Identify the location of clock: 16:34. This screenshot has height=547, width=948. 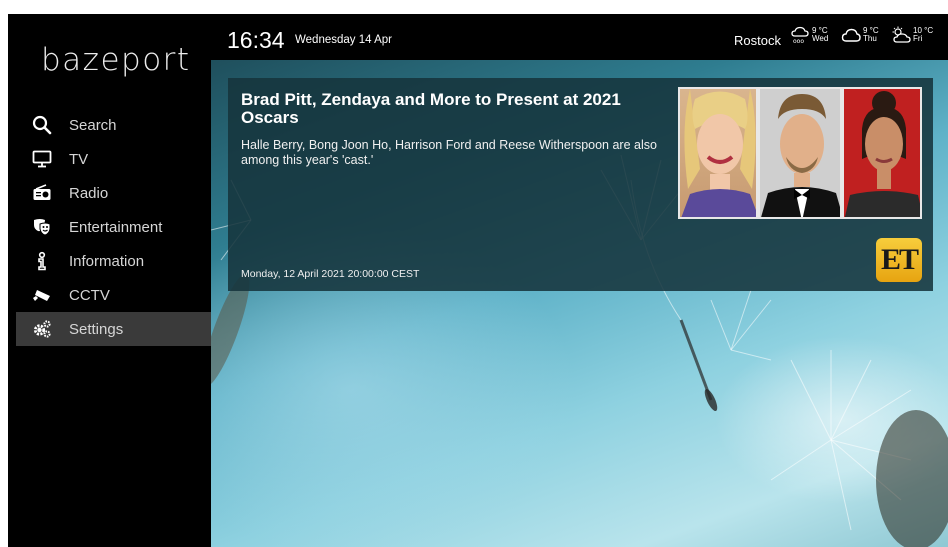
(256, 40).